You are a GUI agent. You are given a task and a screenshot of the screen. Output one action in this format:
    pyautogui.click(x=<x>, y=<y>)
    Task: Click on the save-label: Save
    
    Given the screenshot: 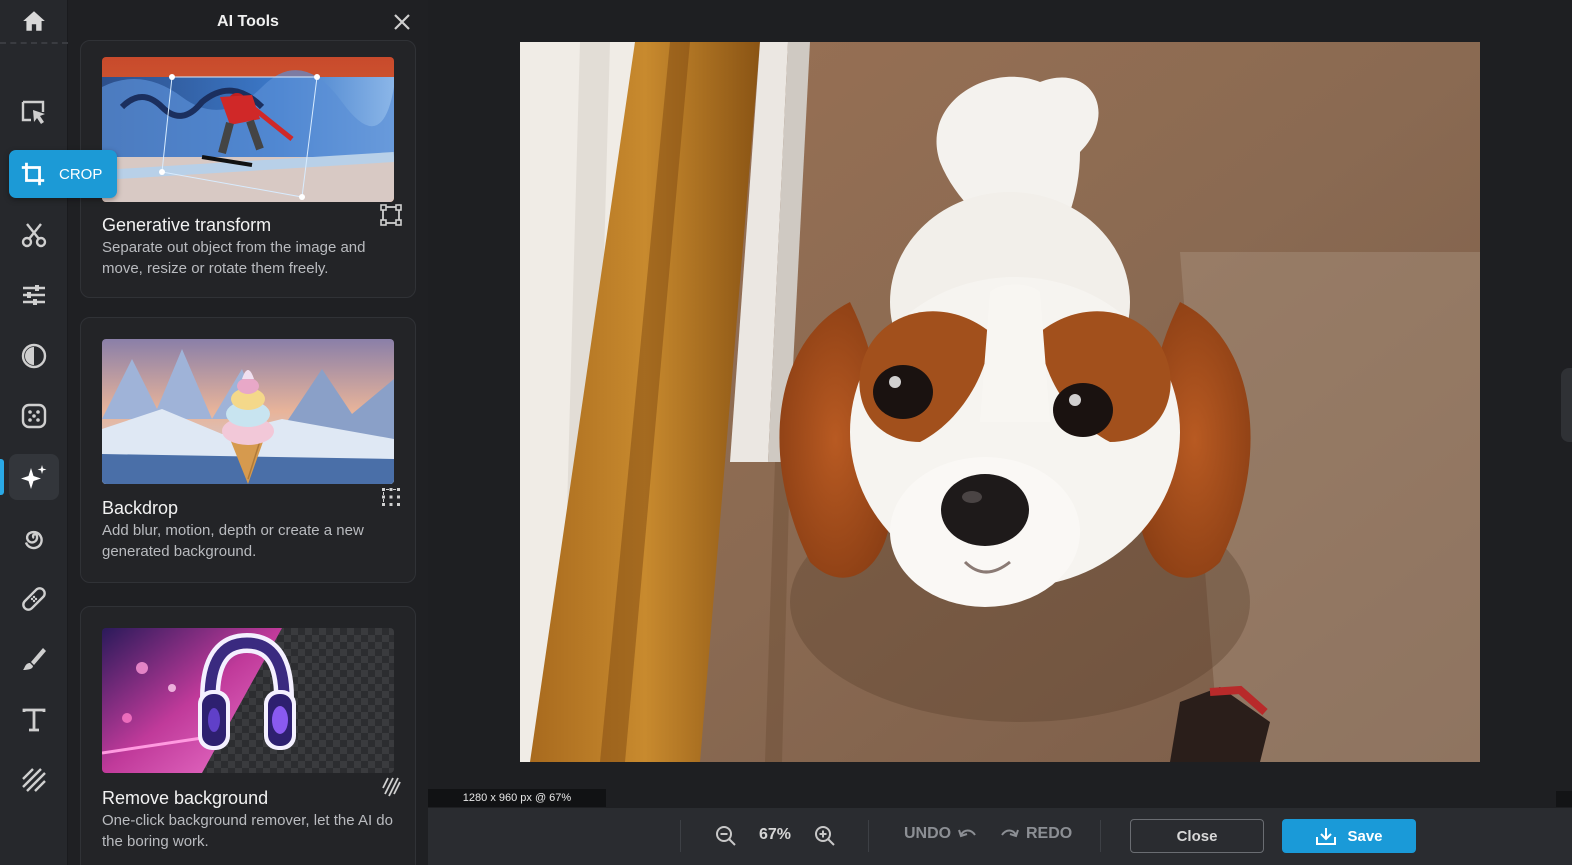 What is the action you would take?
    pyautogui.click(x=1365, y=836)
    